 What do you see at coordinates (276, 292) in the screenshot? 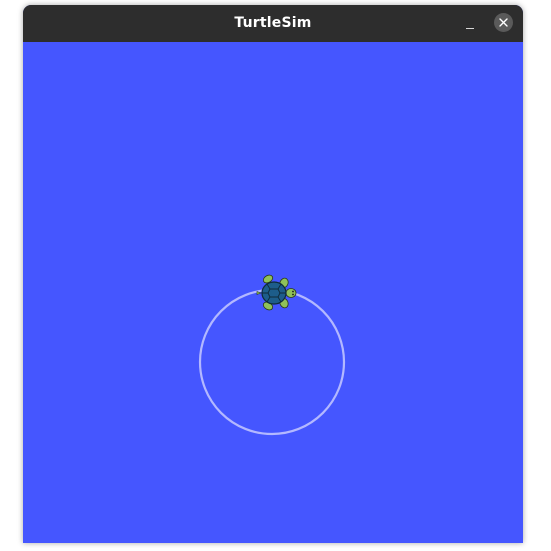
I see `turtle-icon` at bounding box center [276, 292].